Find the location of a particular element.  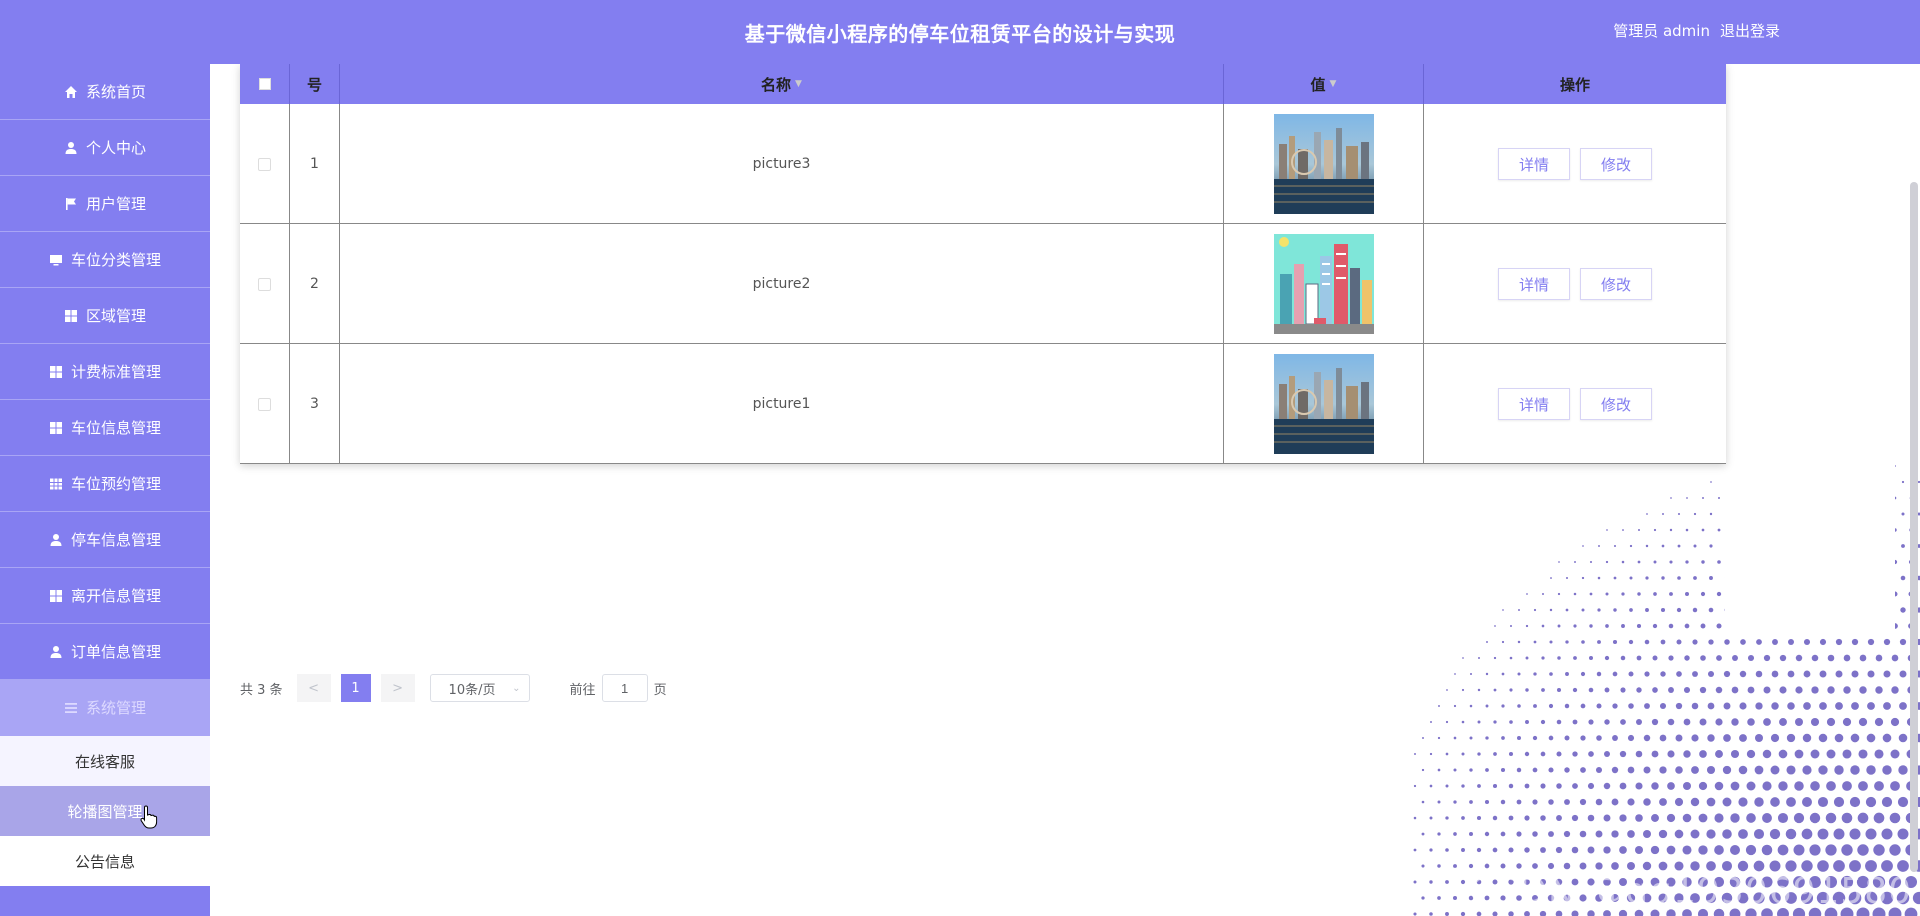

chevron-down-icon: ⌄ is located at coordinates (516, 688).